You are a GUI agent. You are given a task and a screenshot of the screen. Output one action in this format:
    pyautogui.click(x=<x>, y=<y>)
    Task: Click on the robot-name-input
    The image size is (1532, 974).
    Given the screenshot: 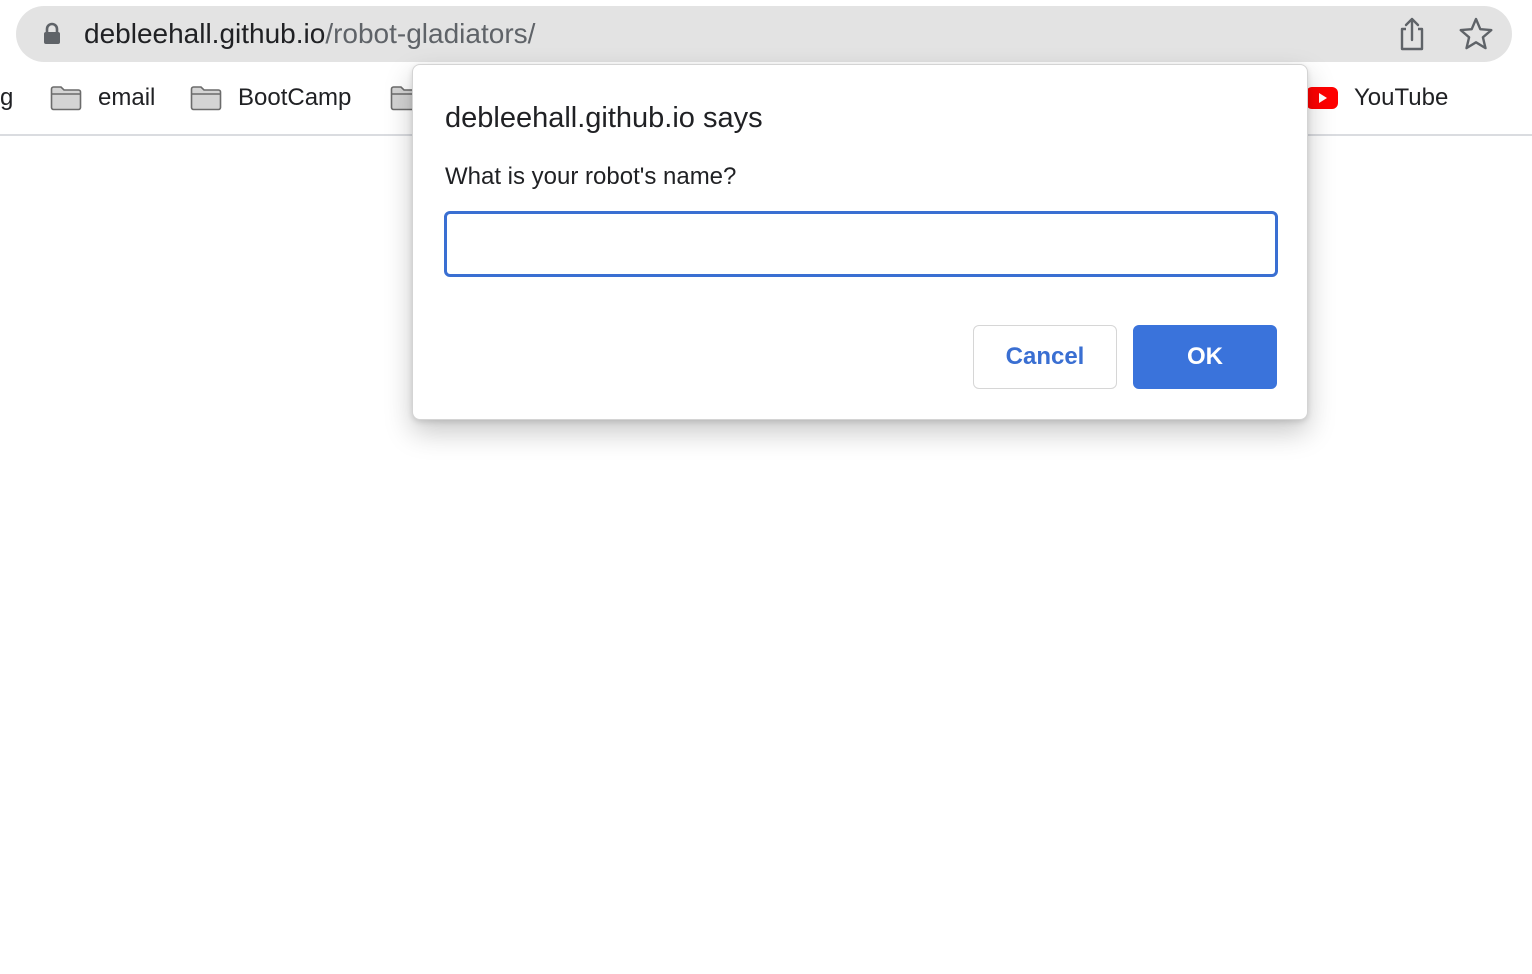 What is the action you would take?
    pyautogui.click(x=861, y=244)
    